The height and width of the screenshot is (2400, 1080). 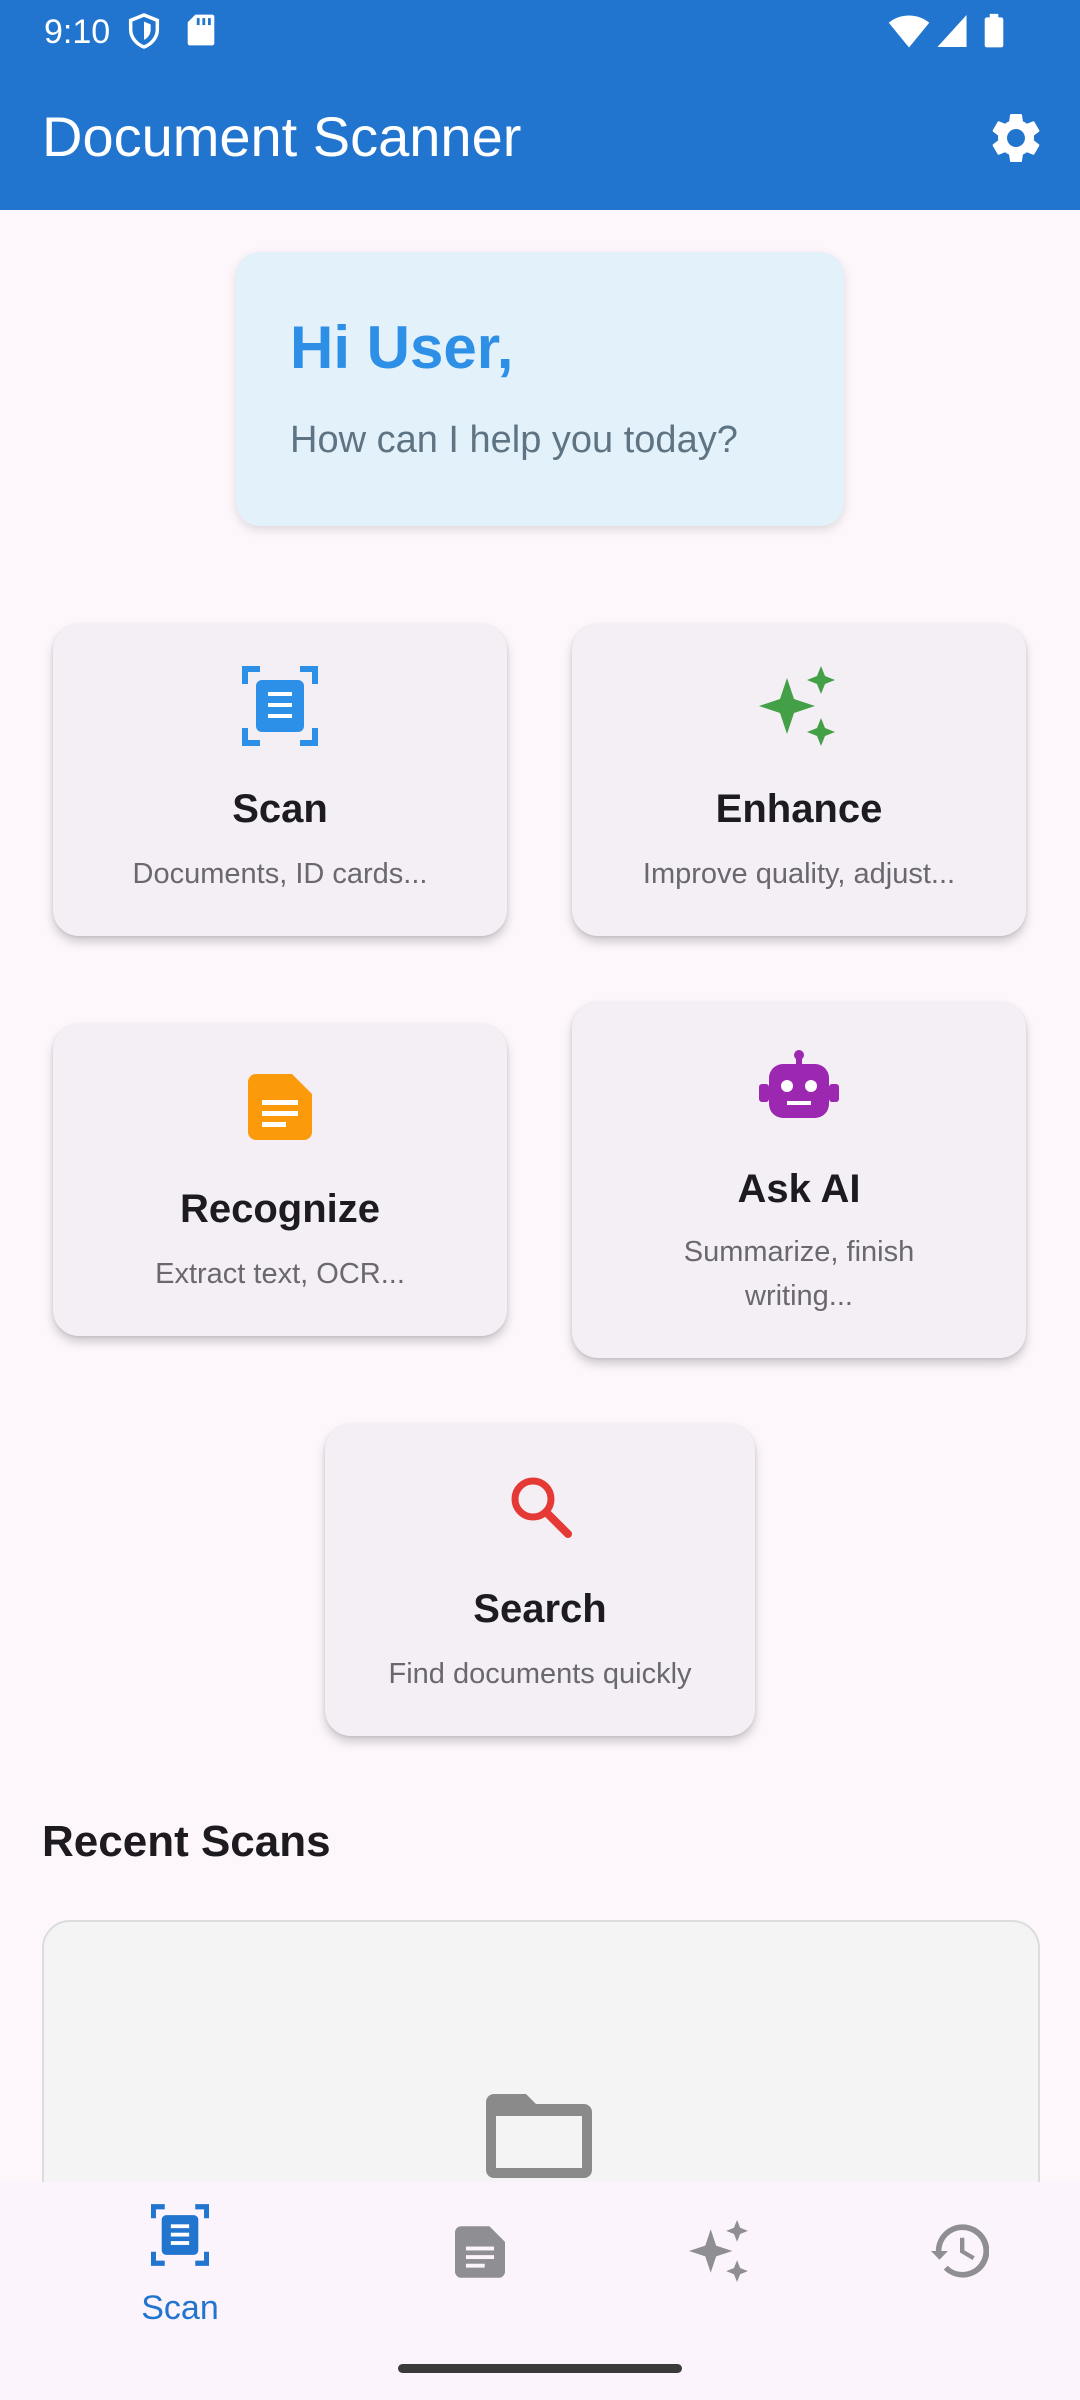 I want to click on nav-documents, so click(x=480, y=2257).